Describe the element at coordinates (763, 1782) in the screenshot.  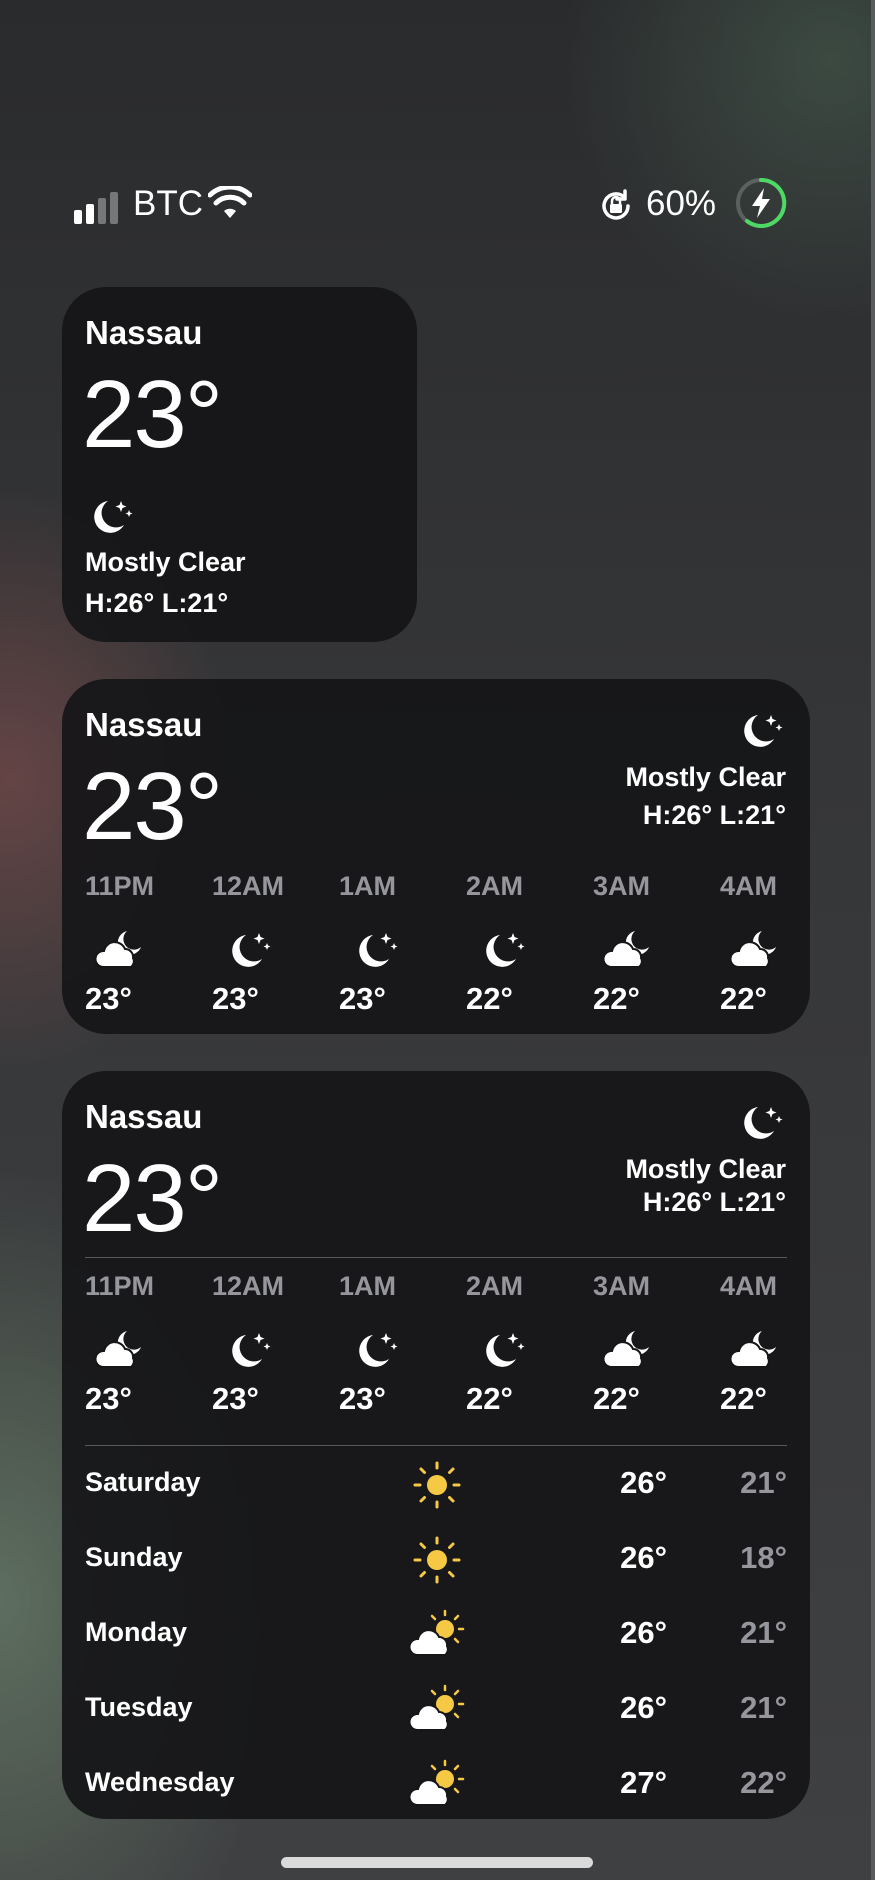
I see `day-low: 22°` at that location.